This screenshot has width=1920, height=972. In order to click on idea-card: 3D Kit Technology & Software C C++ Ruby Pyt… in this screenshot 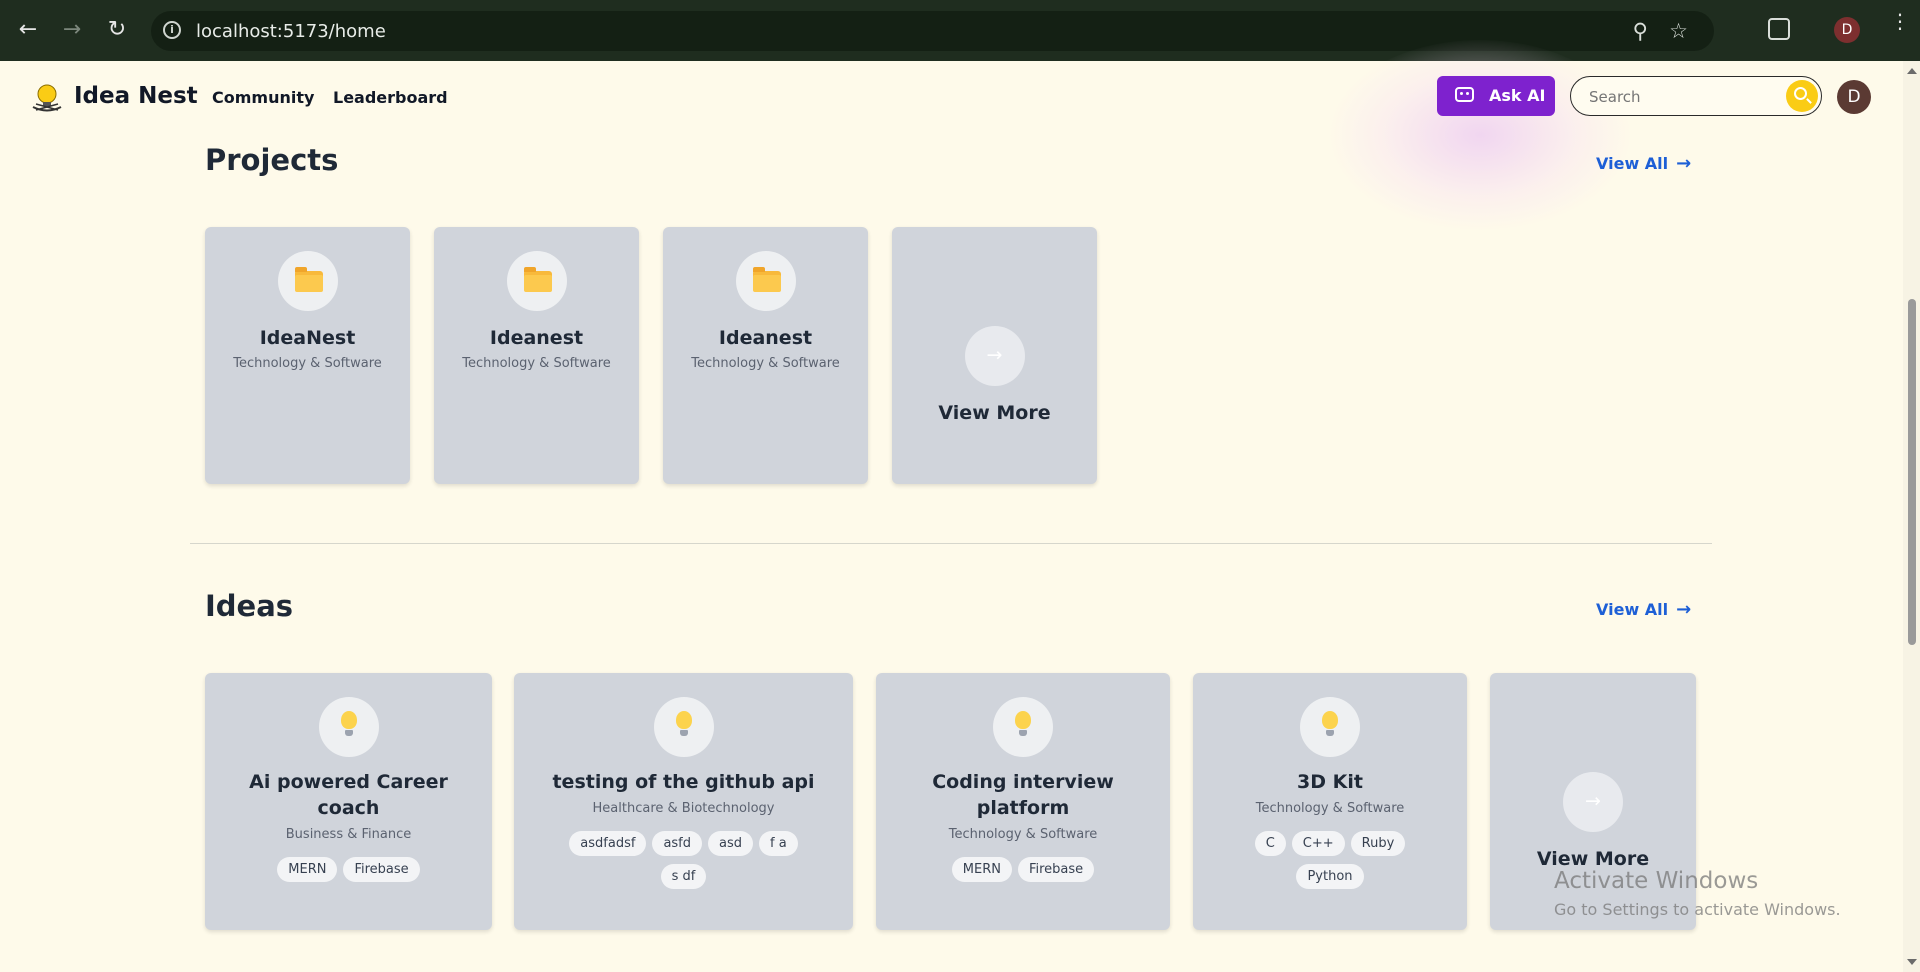, I will do `click(1330, 801)`.